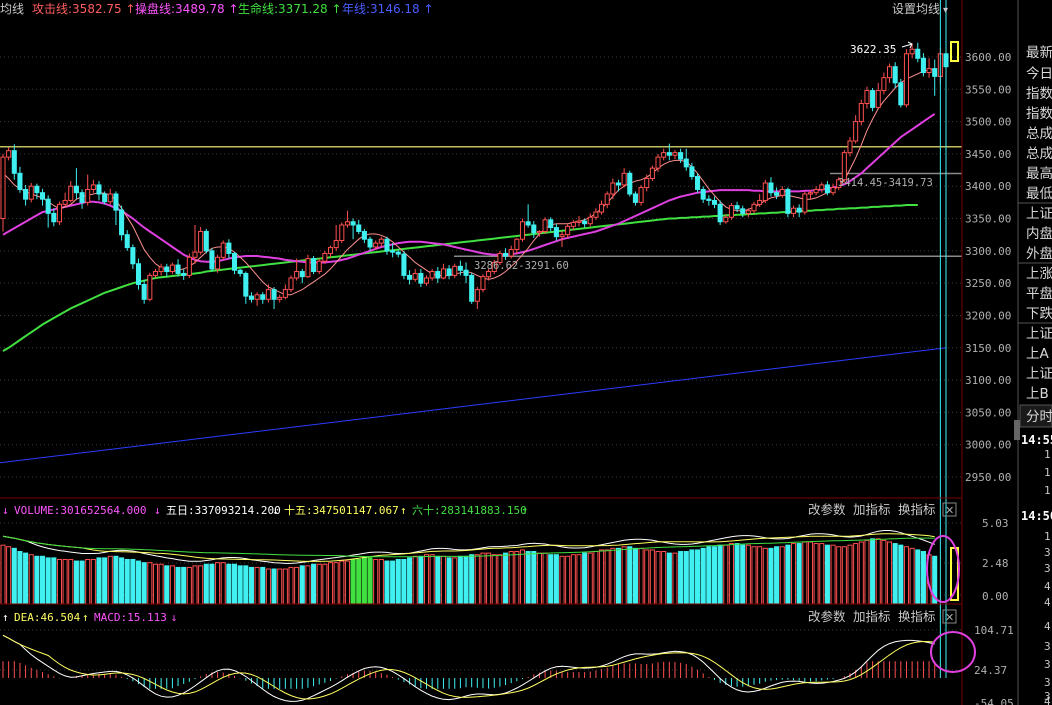  Describe the element at coordinates (943, 569) in the screenshot. I see `volume-highlight-circle` at that location.